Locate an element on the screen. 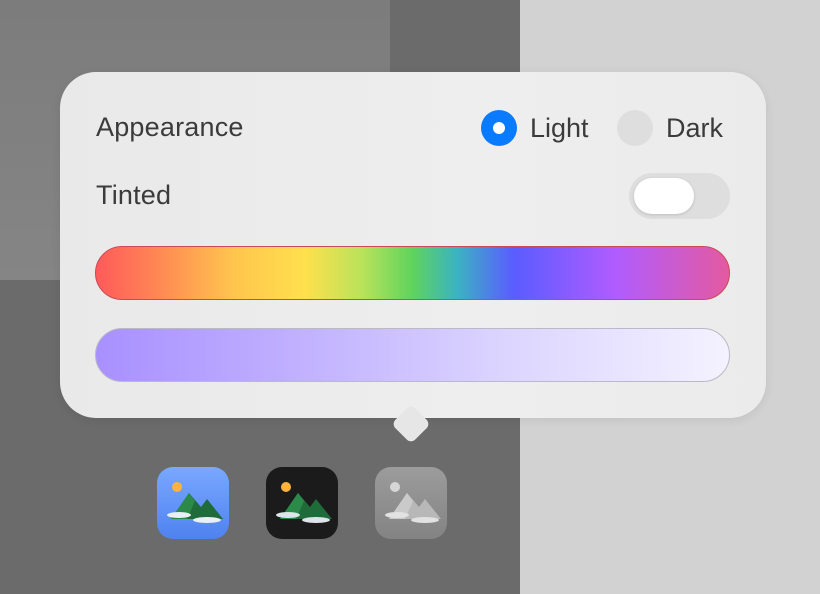 The image size is (820, 594). appearance-option-dark-label: Dark is located at coordinates (695, 127).